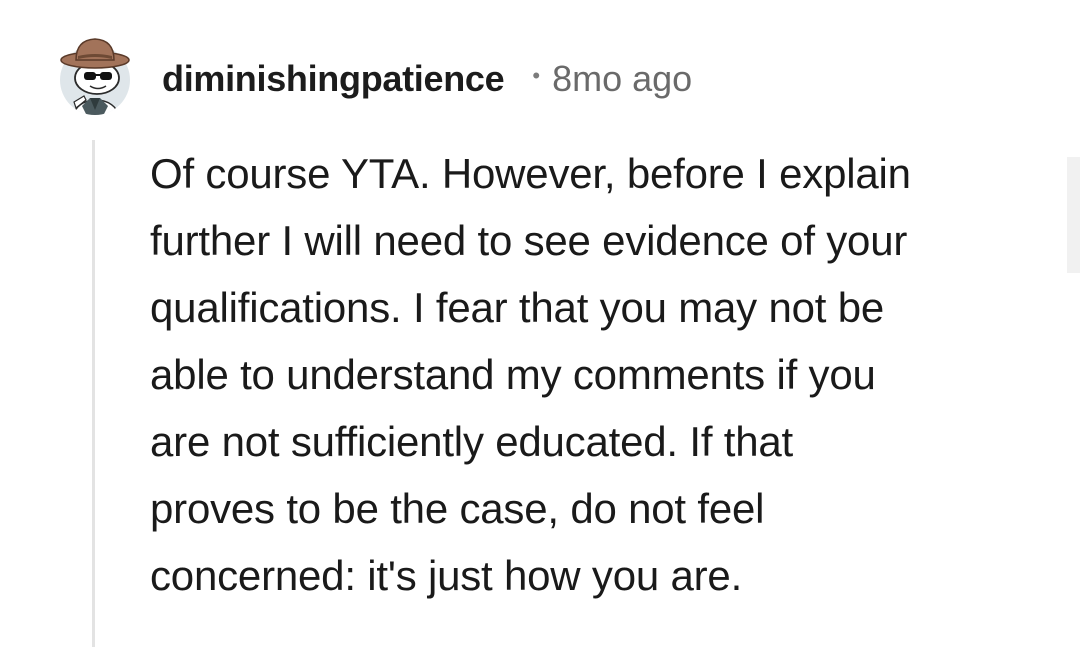  I want to click on comment-body-line: able to understand my comments if you, so click(513, 374).